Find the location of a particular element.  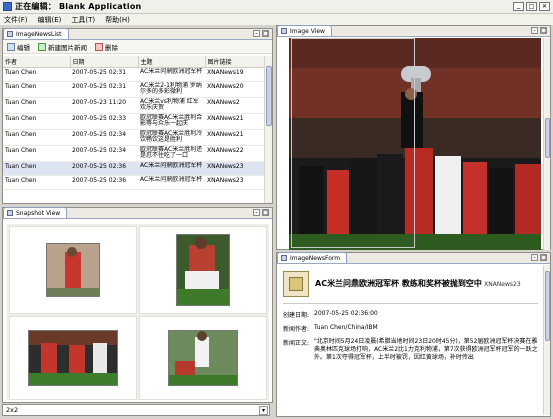

column-header-author: 作者 is located at coordinates (37, 62).